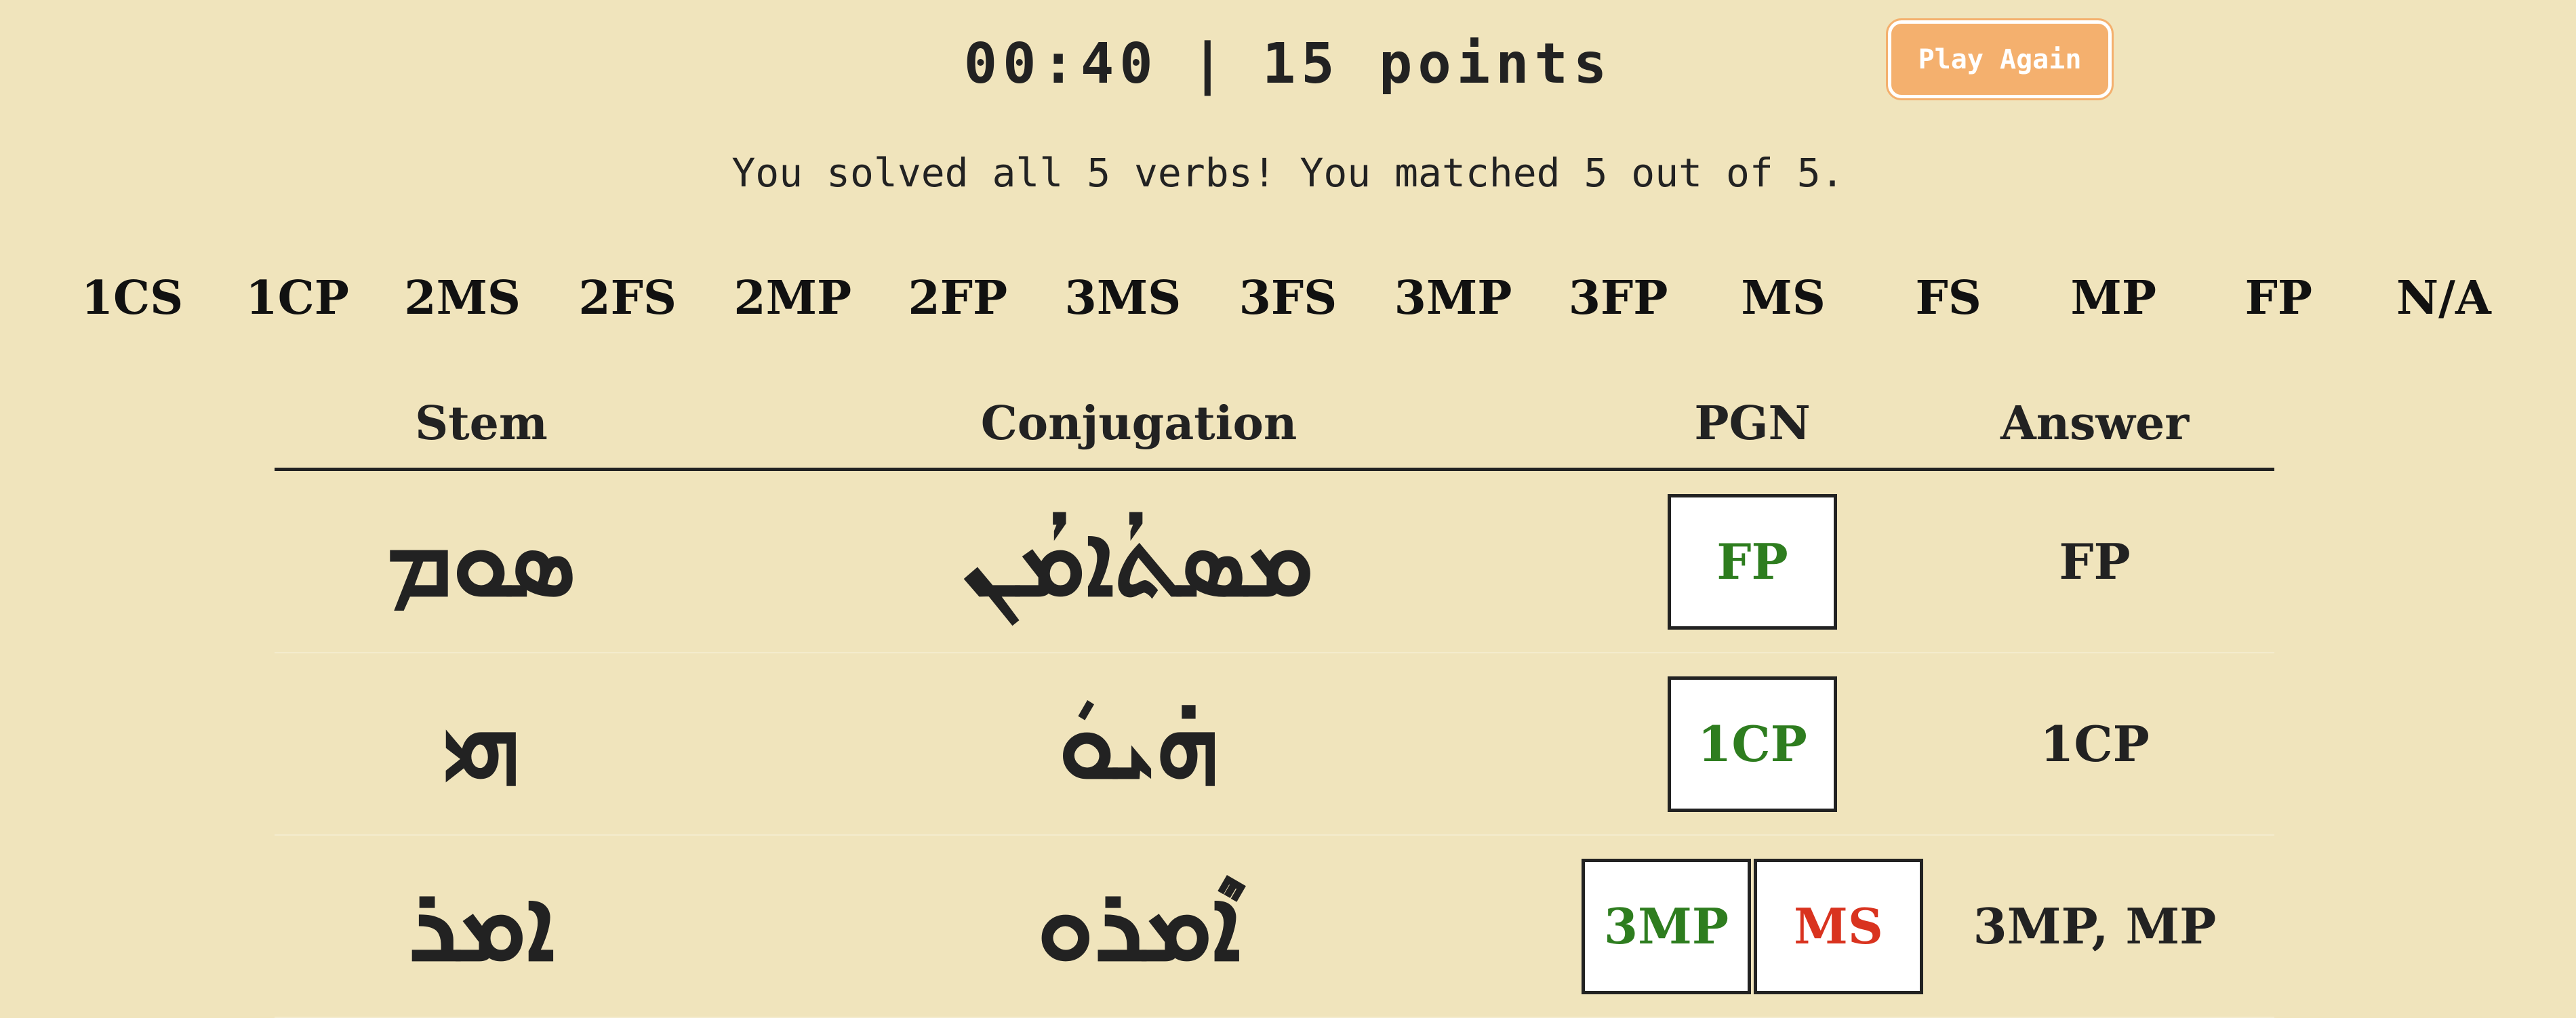 The image size is (2576, 1018). I want to click on pgn-guess-box: 1CP, so click(1752, 744).